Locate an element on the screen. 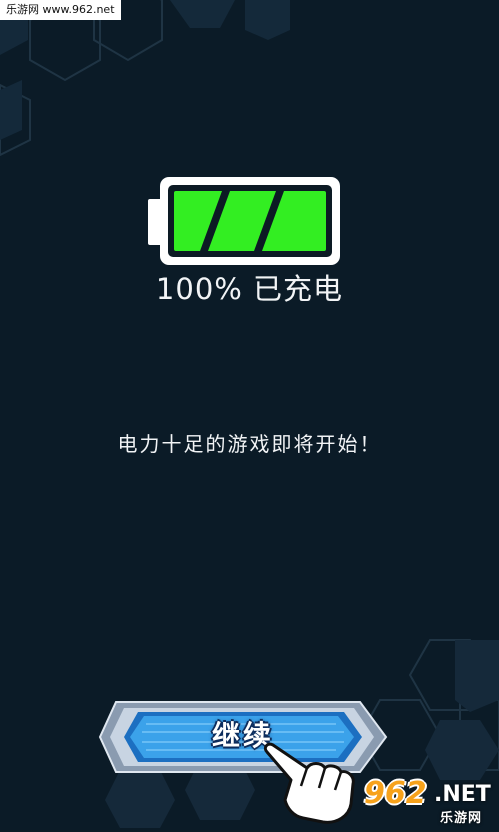 The height and width of the screenshot is (832, 499). watermark-logo-suffix: .NET is located at coordinates (462, 794).